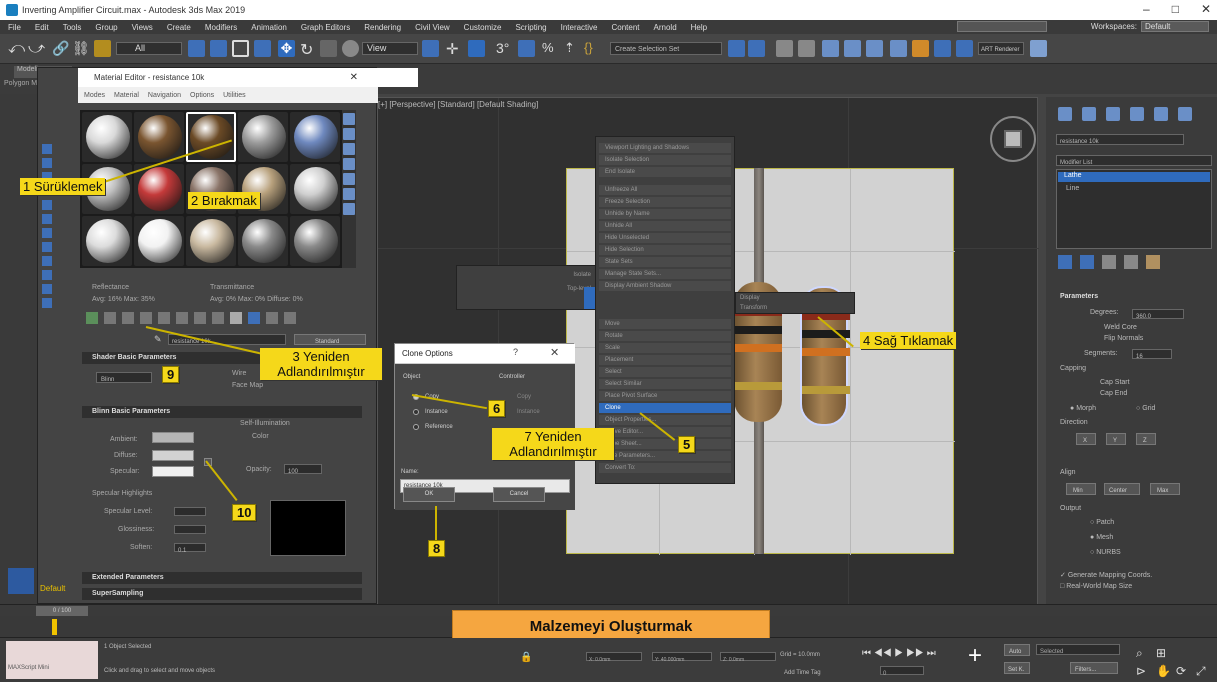  Describe the element at coordinates (665, 148) in the screenshot. I see `quad-item: Viewport Lighting and Shadows` at that location.